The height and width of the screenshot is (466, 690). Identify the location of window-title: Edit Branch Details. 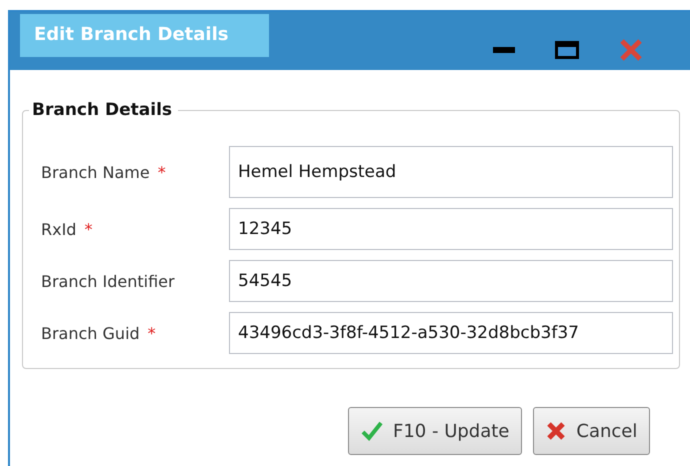
(144, 35).